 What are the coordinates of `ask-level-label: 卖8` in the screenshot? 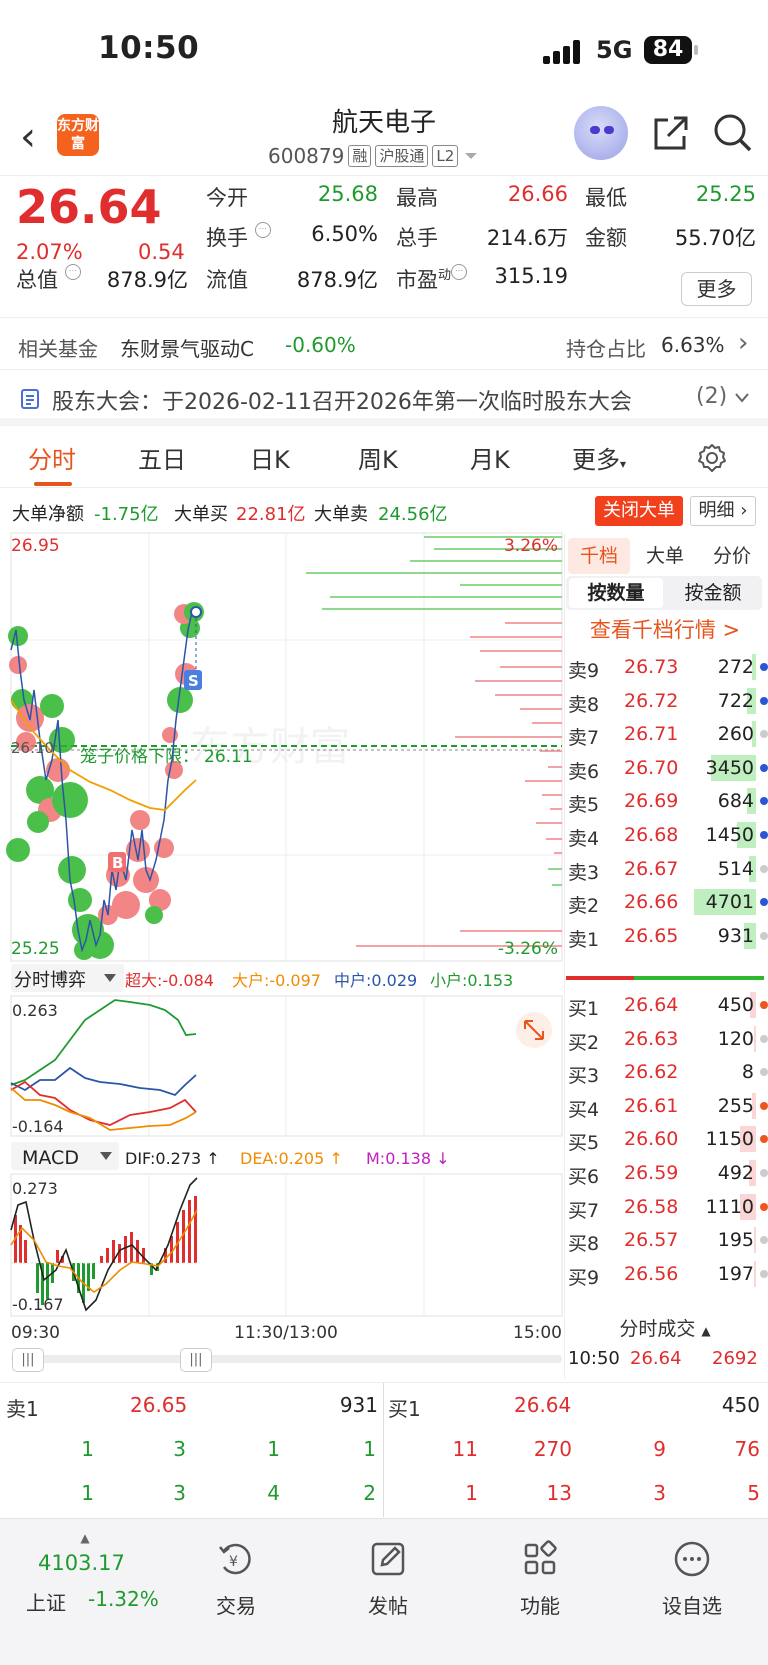 It's located at (584, 704).